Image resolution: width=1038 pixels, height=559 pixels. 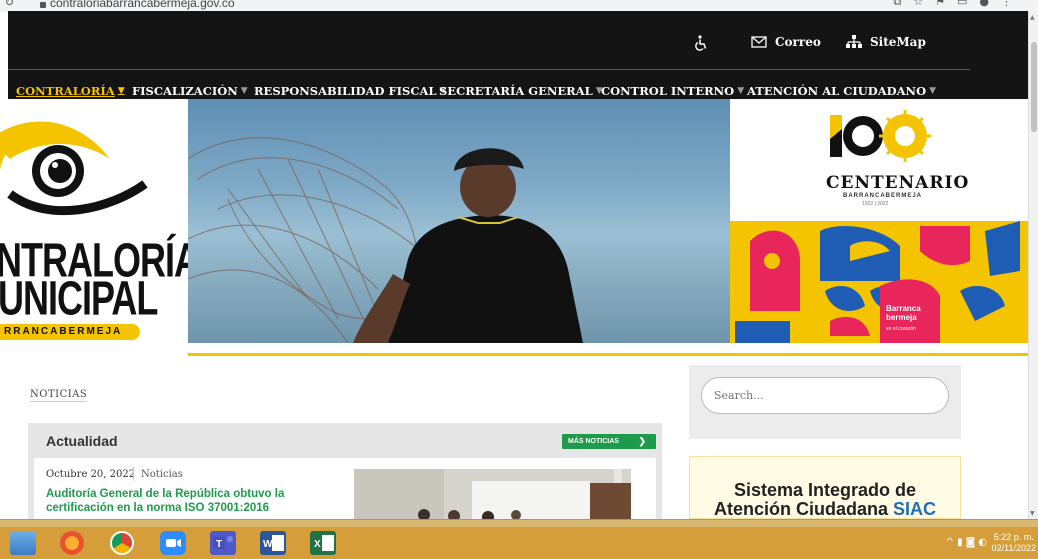 I want to click on taskbar-edge, so click(x=519, y=523).